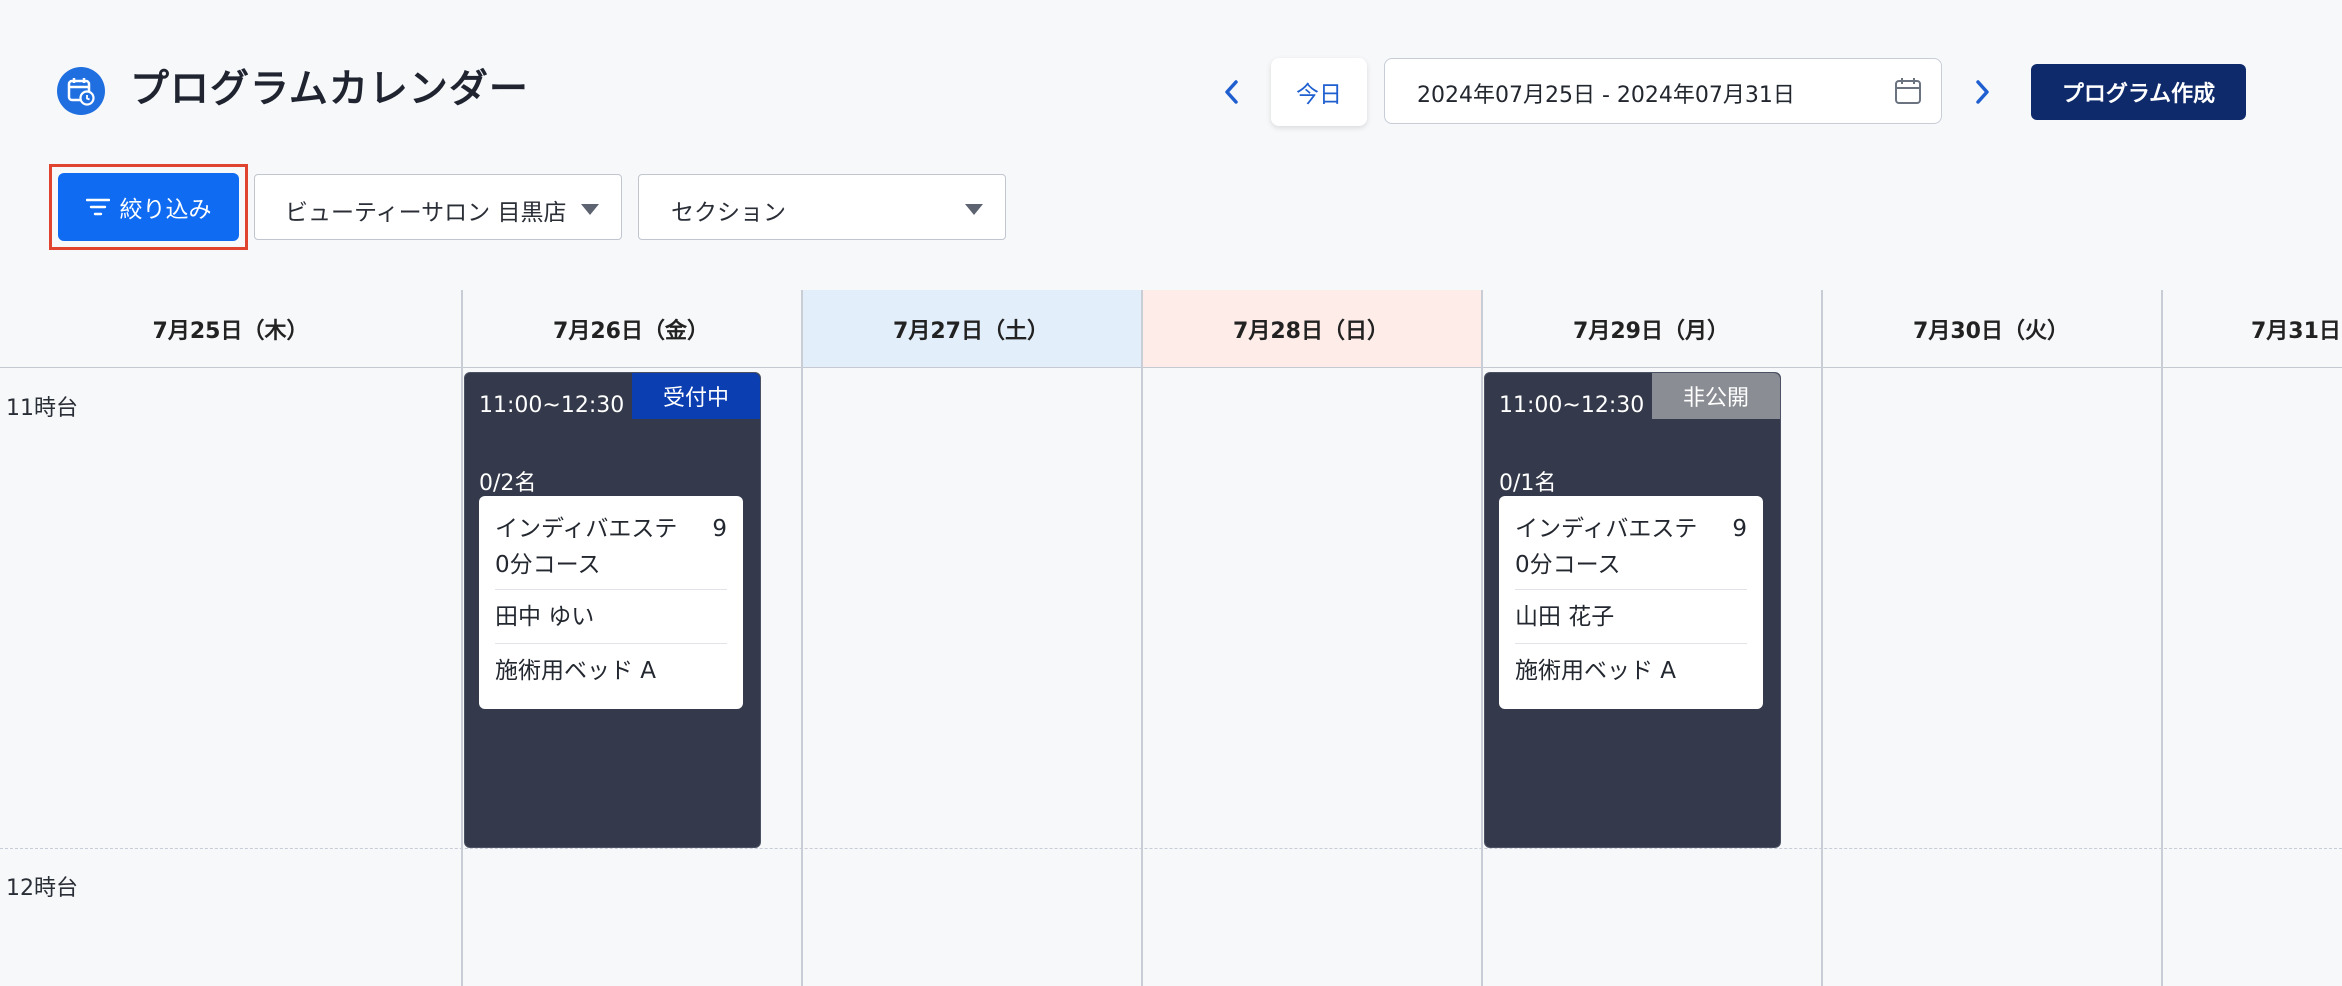  What do you see at coordinates (1908, 93) in the screenshot?
I see `calendar-icon` at bounding box center [1908, 93].